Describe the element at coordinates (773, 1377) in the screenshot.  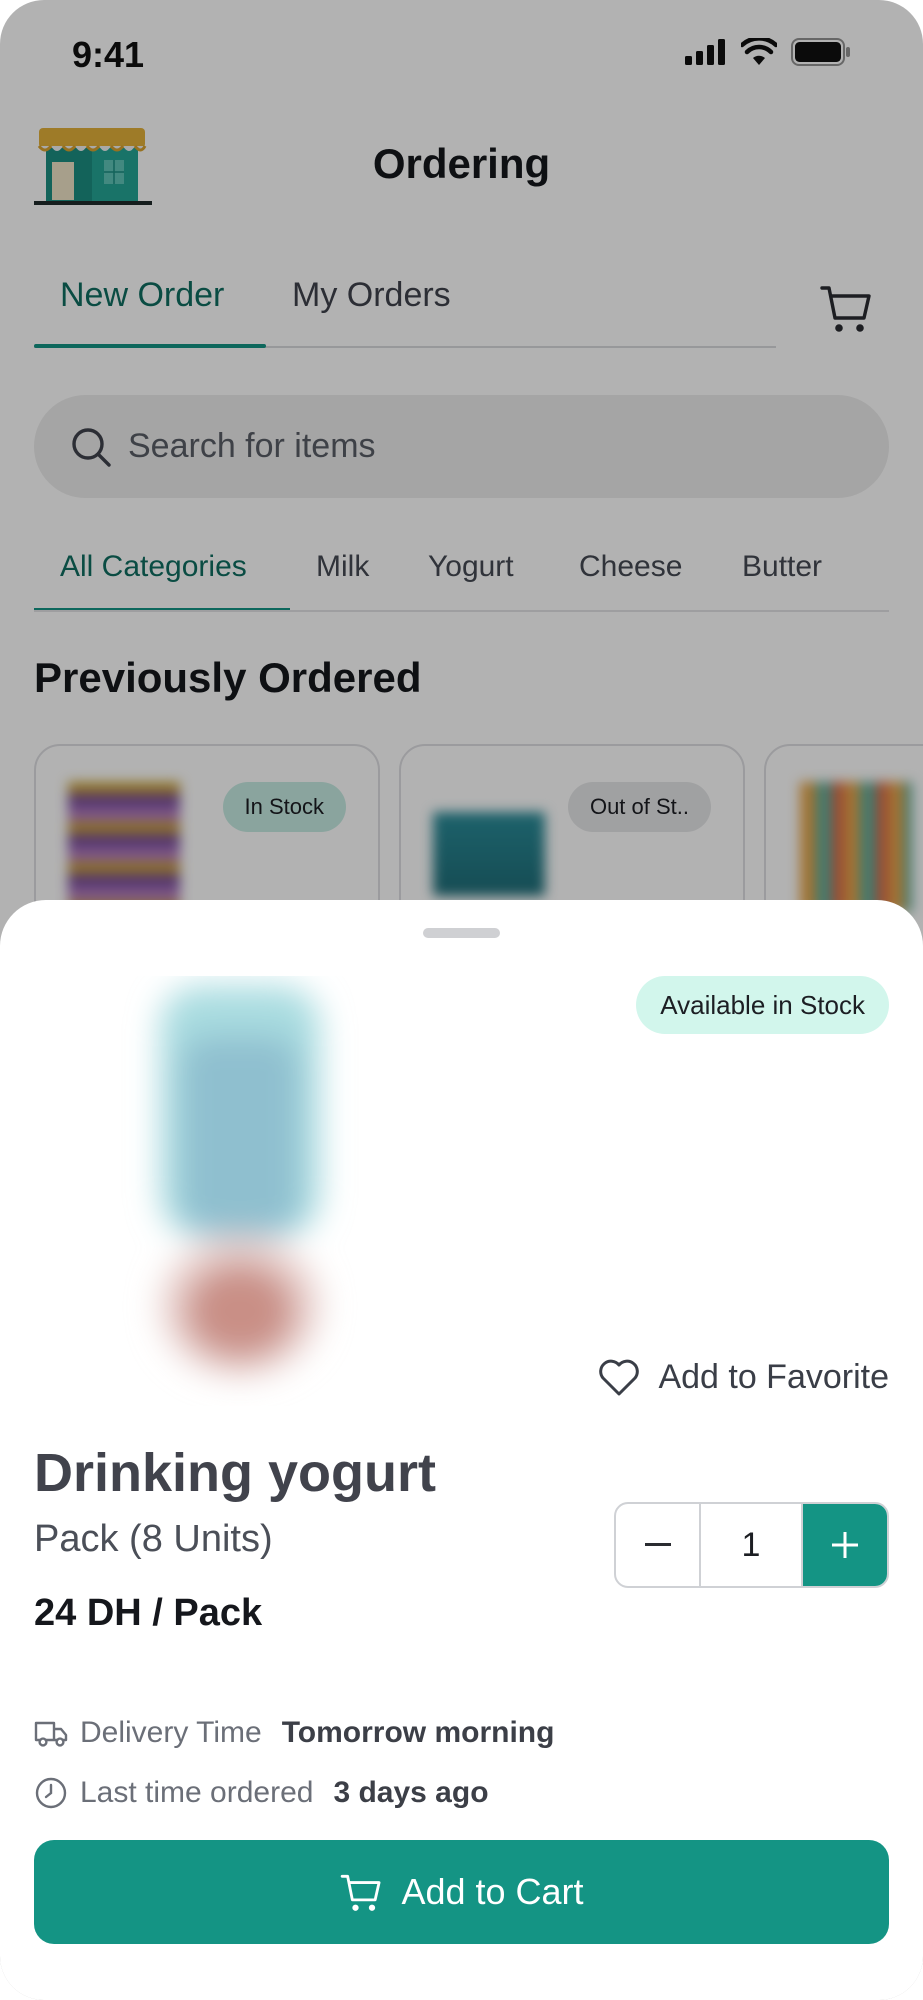
I see `favorite-label: Add to Favorite` at that location.